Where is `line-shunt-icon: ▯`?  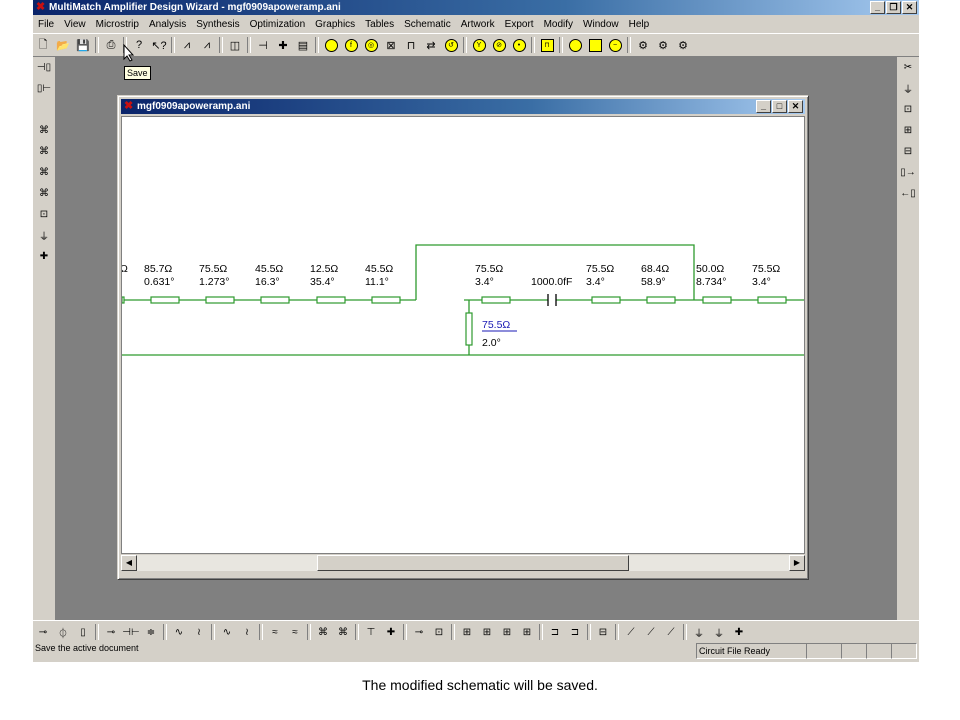
line-shunt-icon: ▯ is located at coordinates (83, 632).